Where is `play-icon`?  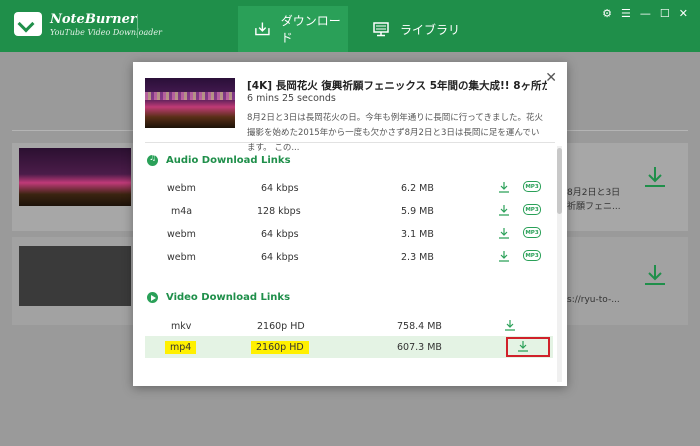
play-icon is located at coordinates (152, 297).